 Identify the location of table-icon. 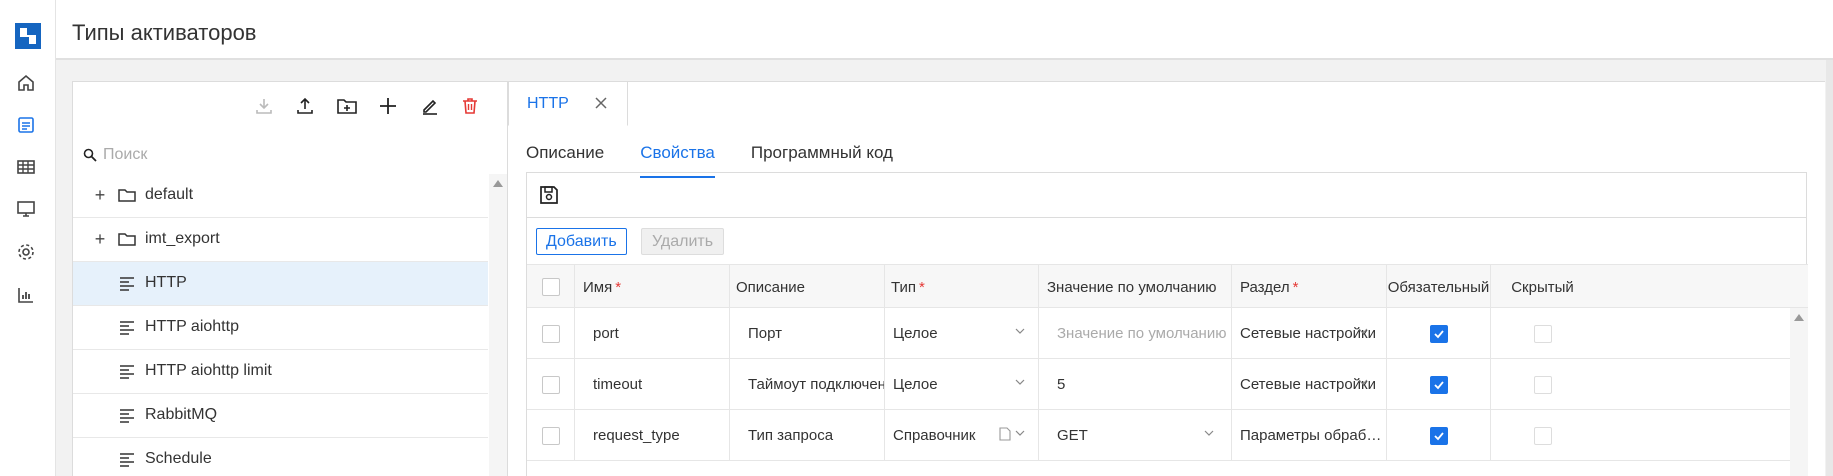
(26, 167).